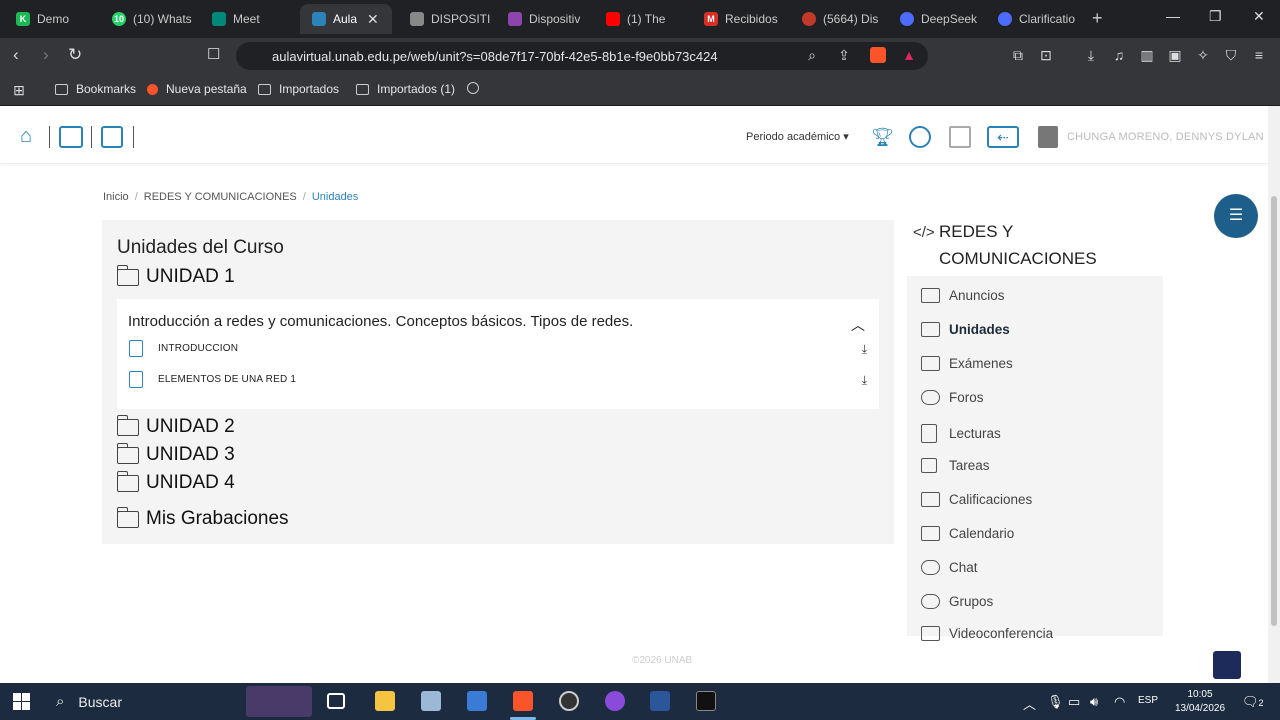 Image resolution: width=1280 pixels, height=720 pixels. What do you see at coordinates (1259, 55) in the screenshot?
I see `menu-icon: ≡` at bounding box center [1259, 55].